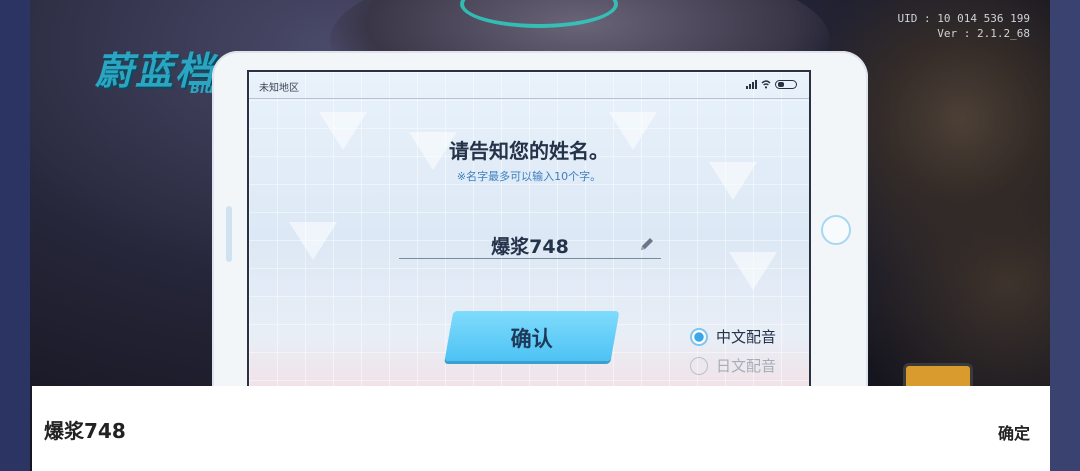  What do you see at coordinates (766, 84) in the screenshot?
I see `wifi-icon` at bounding box center [766, 84].